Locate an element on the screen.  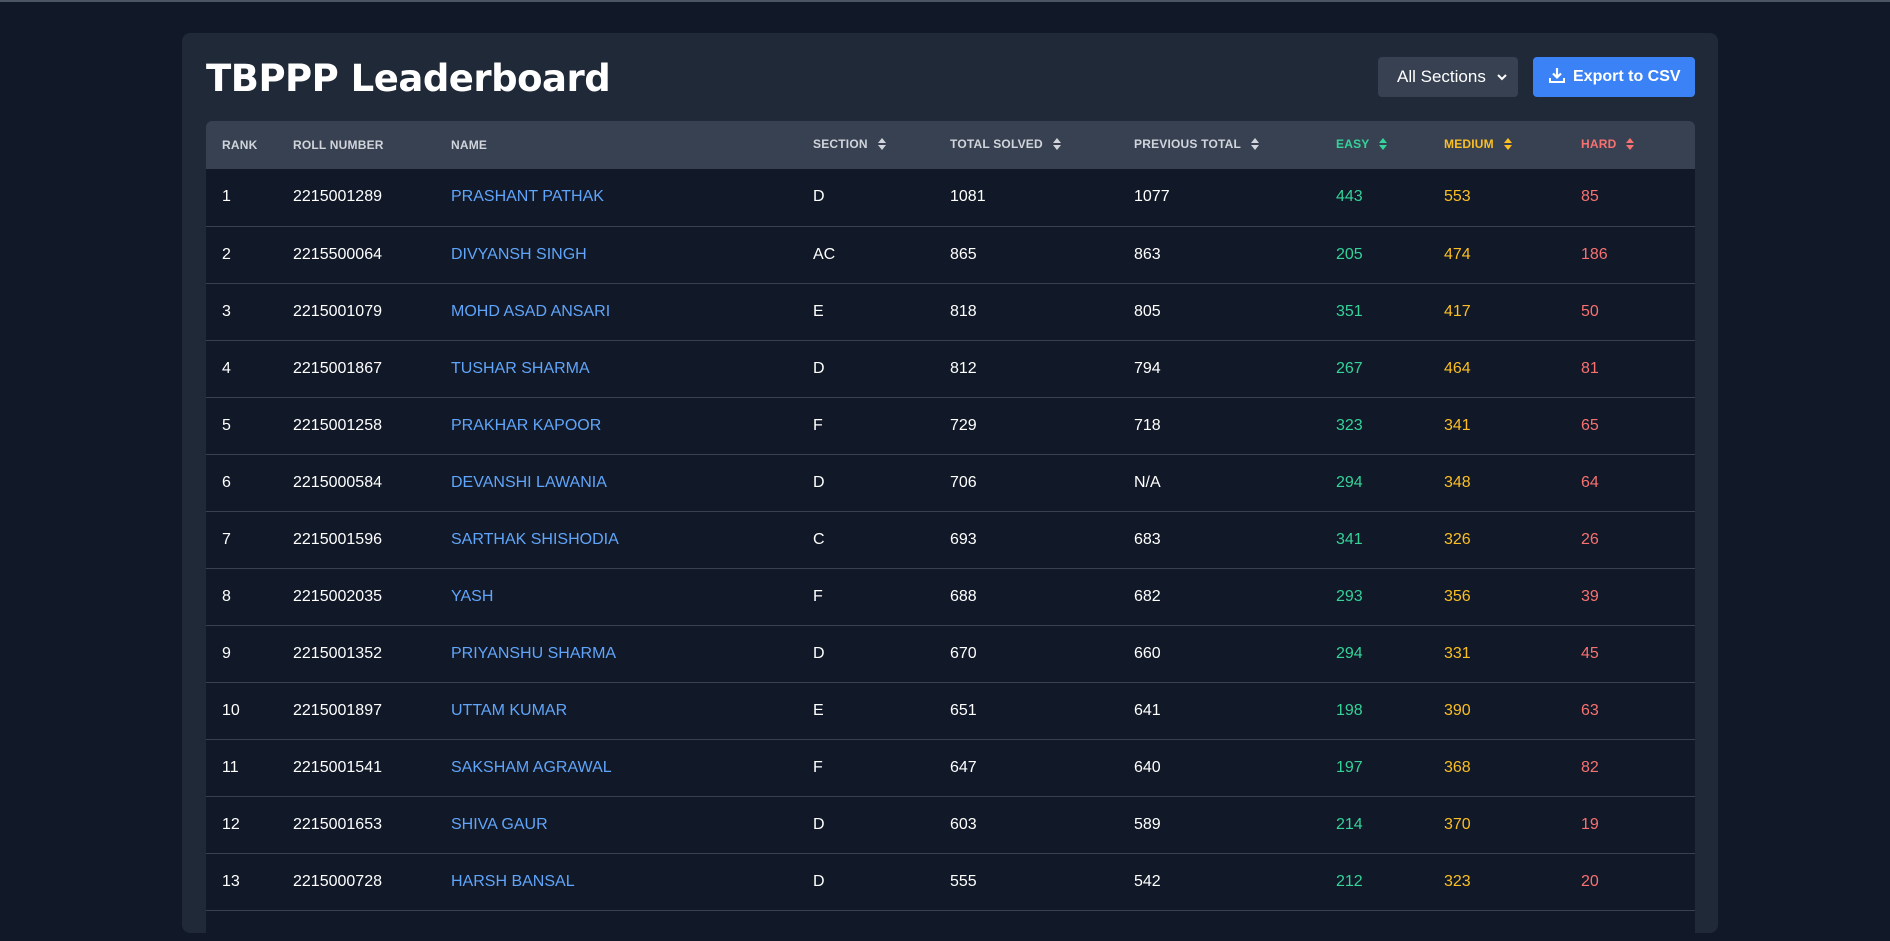
student-name-link: TUSHAR SHARMA is located at coordinates (616, 368).